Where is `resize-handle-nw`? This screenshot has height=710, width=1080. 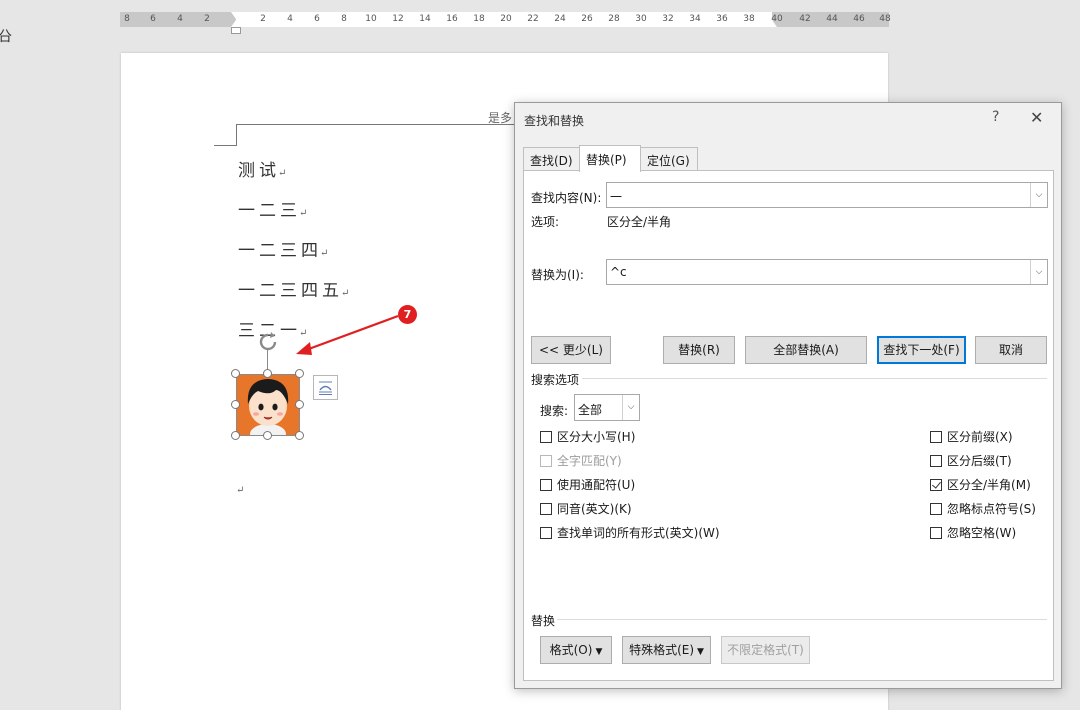 resize-handle-nw is located at coordinates (235, 373).